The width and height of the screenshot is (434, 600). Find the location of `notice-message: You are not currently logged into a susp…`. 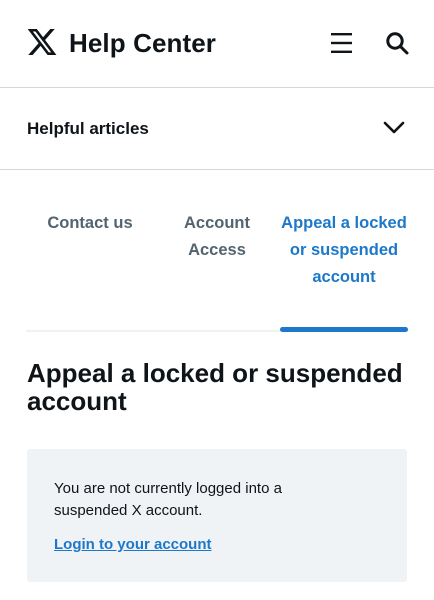

notice-message: You are not currently logged into a susp… is located at coordinates (168, 499).